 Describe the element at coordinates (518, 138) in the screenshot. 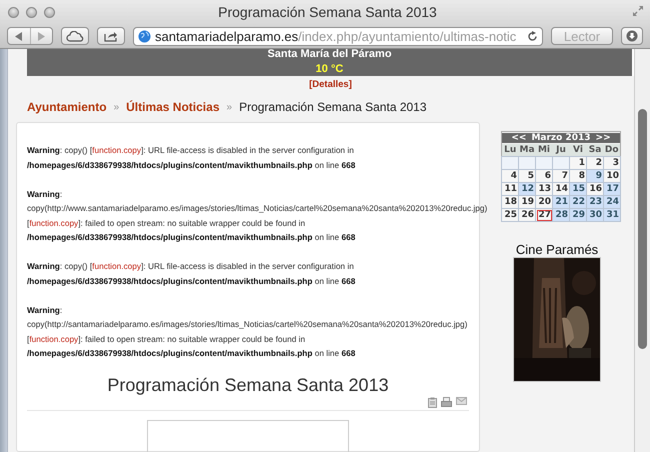

I see `previous-month-link: <<` at that location.